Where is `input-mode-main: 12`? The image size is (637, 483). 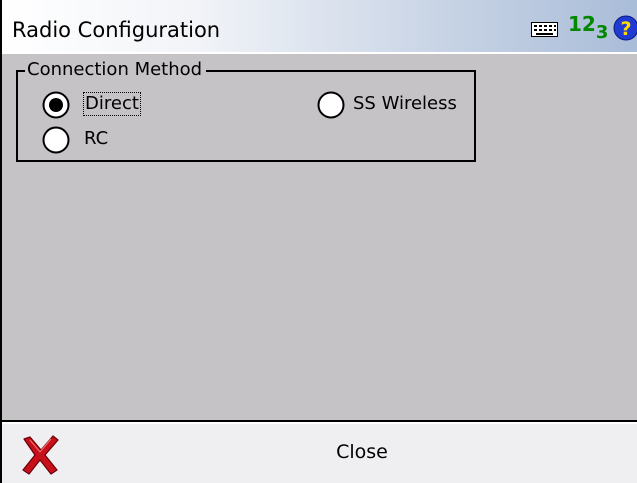 input-mode-main: 12 is located at coordinates (582, 24).